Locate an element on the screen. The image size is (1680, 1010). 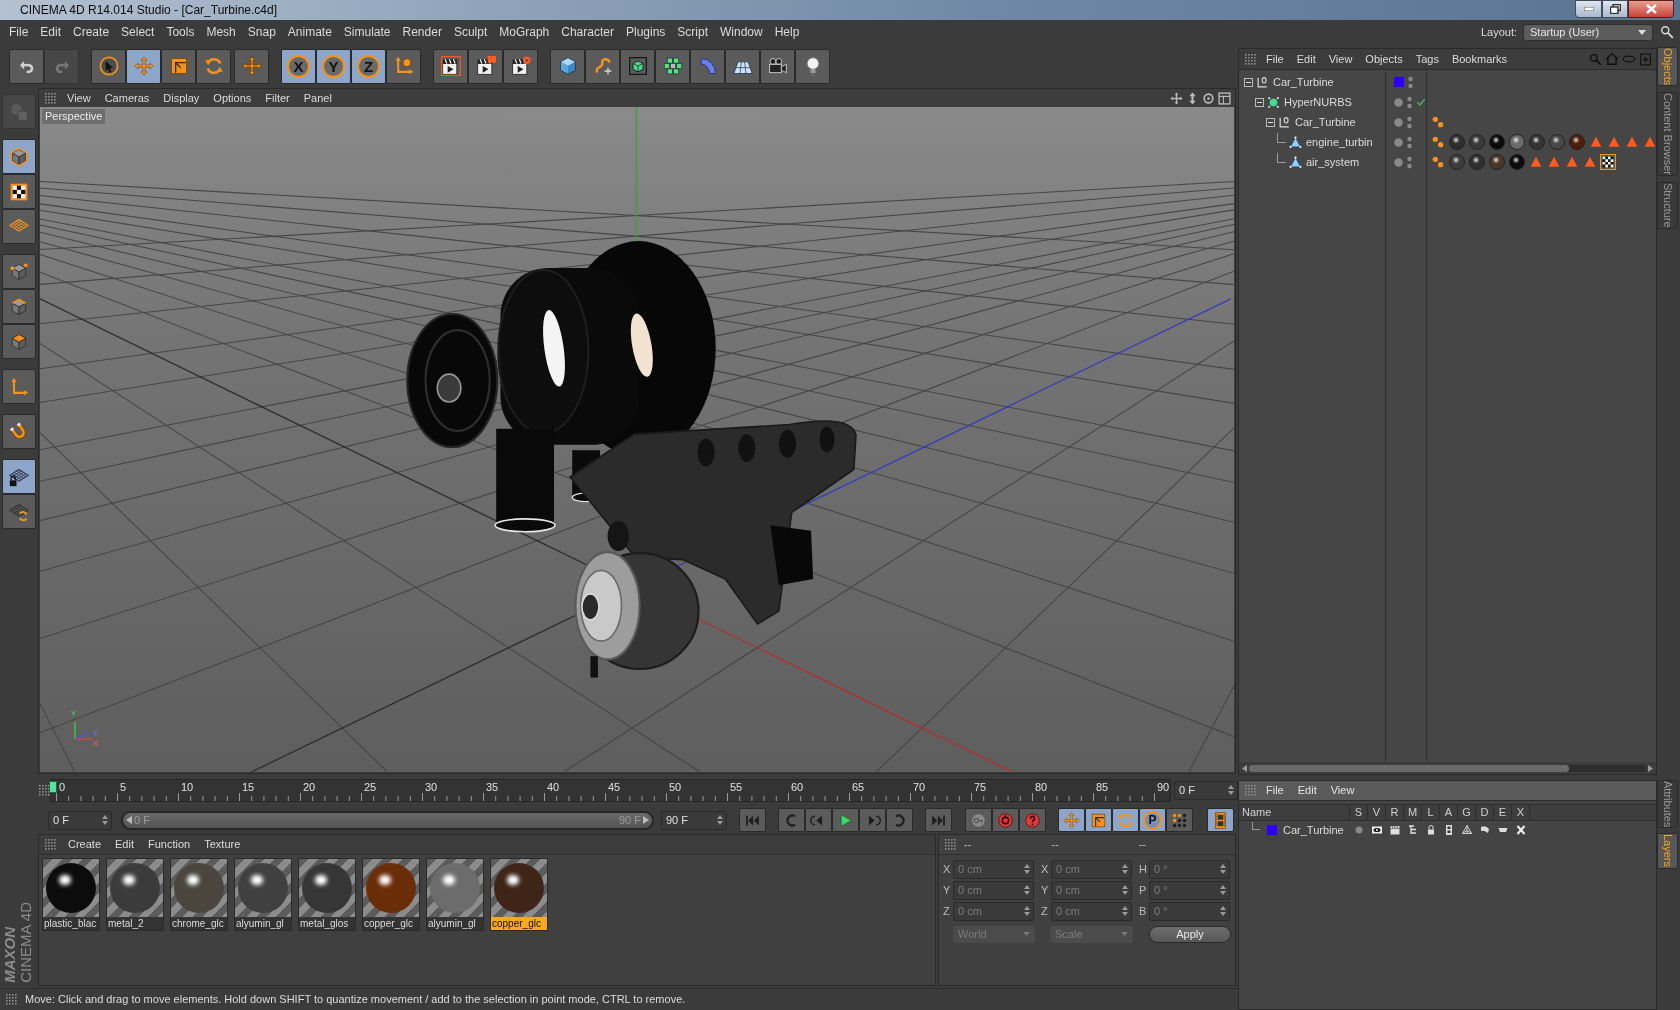
object-menu-item: File is located at coordinates (1275, 59).